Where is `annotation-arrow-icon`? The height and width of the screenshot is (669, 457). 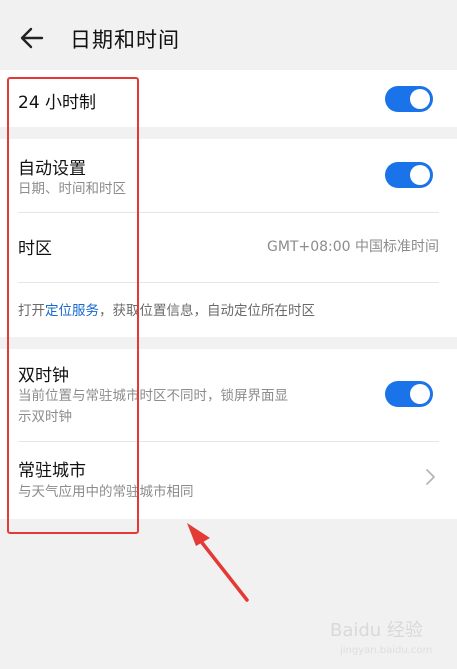 annotation-arrow-icon is located at coordinates (218, 562).